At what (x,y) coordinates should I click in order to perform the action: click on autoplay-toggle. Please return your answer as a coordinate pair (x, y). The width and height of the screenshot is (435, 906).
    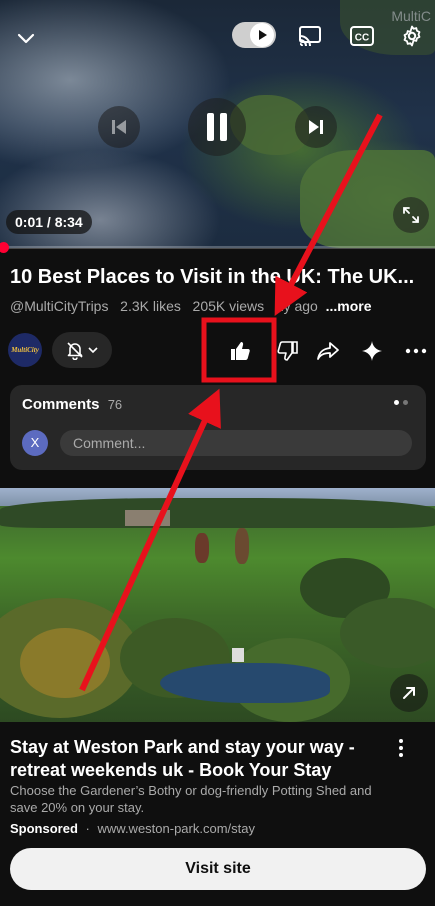
    Looking at the image, I should click on (254, 35).